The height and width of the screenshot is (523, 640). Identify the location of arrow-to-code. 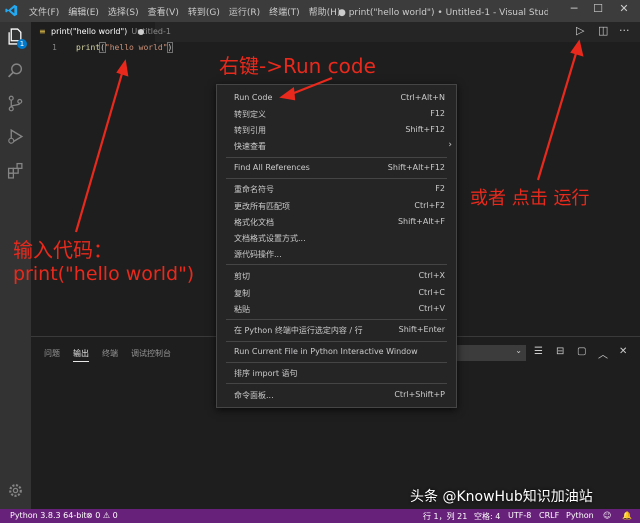
(99, 151).